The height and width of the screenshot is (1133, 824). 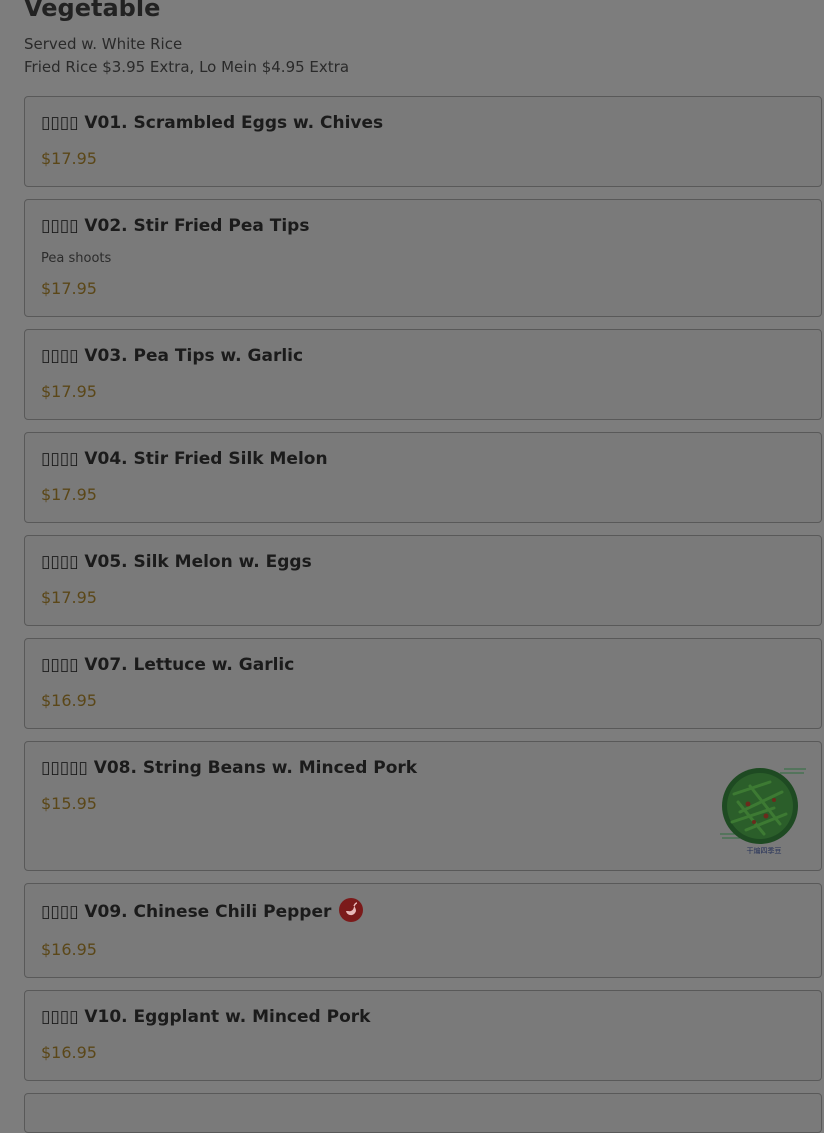 I want to click on menu-item-card, so click(x=423, y=1113).